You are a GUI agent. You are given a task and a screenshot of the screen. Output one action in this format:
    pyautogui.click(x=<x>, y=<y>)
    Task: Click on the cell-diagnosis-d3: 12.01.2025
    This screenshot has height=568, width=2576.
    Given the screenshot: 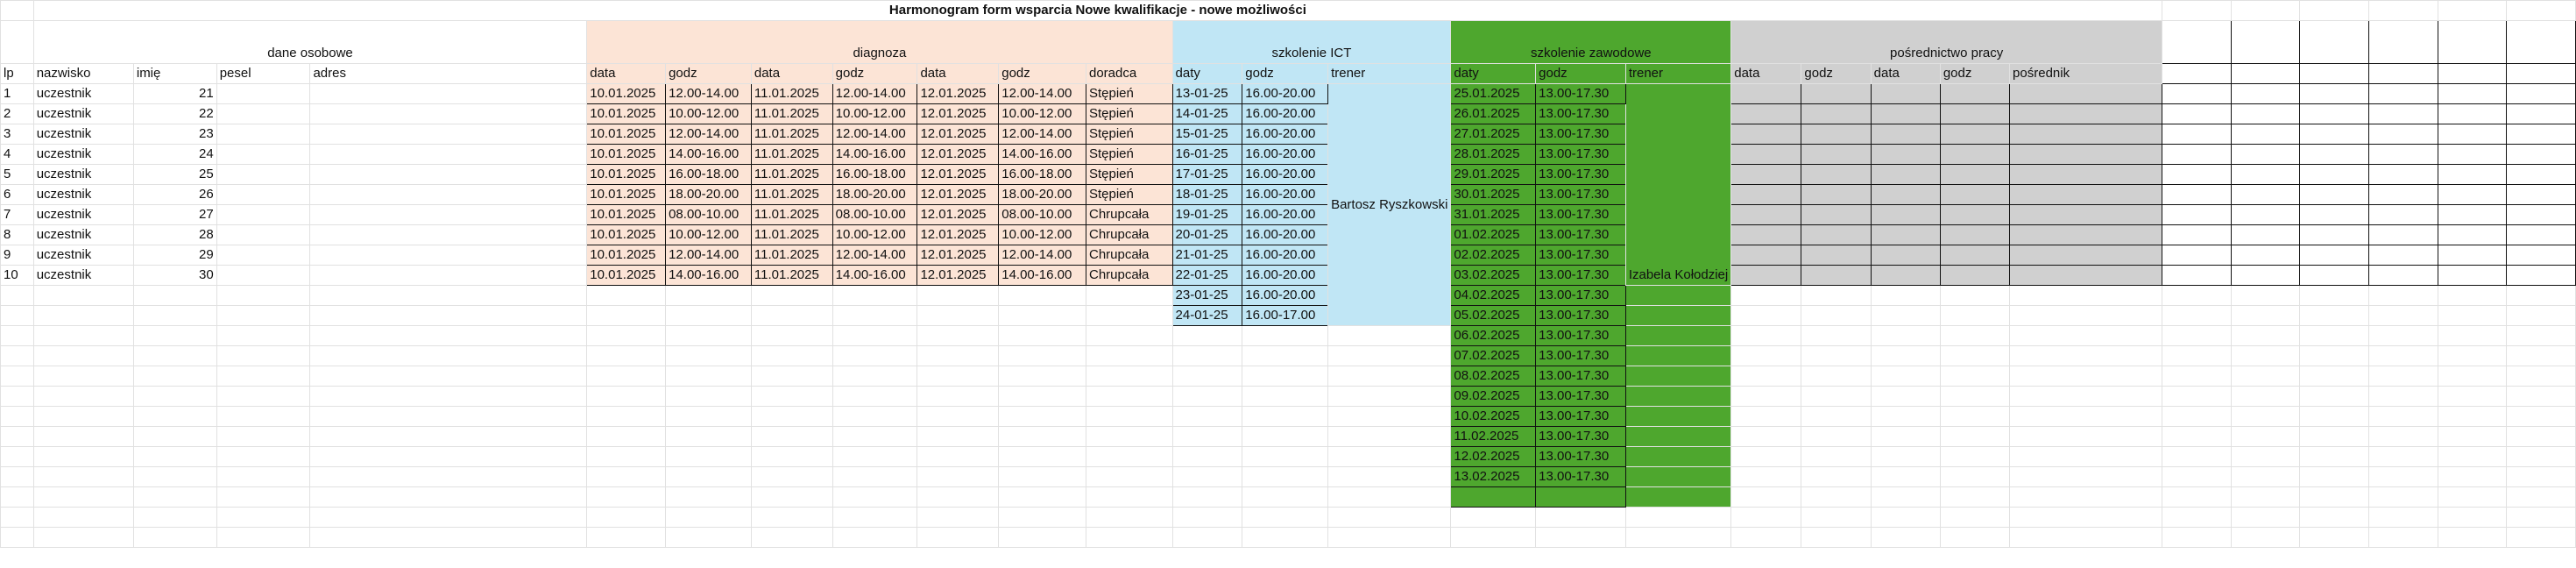 What is the action you would take?
    pyautogui.click(x=958, y=215)
    